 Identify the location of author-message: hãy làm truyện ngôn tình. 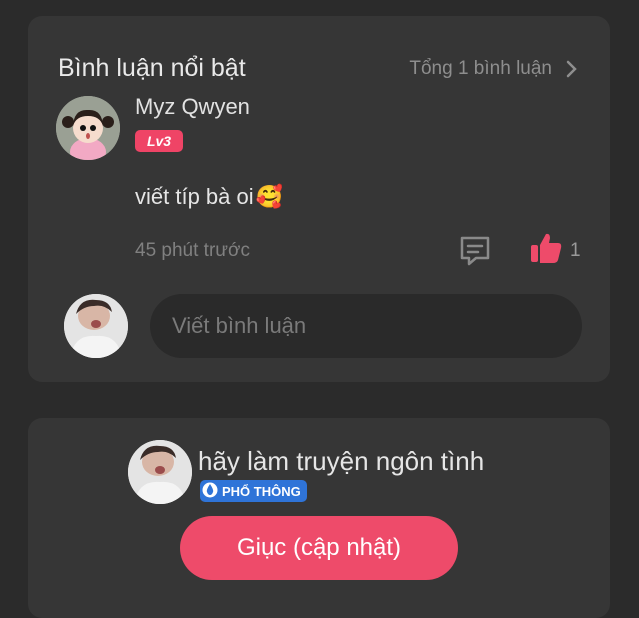
(341, 461).